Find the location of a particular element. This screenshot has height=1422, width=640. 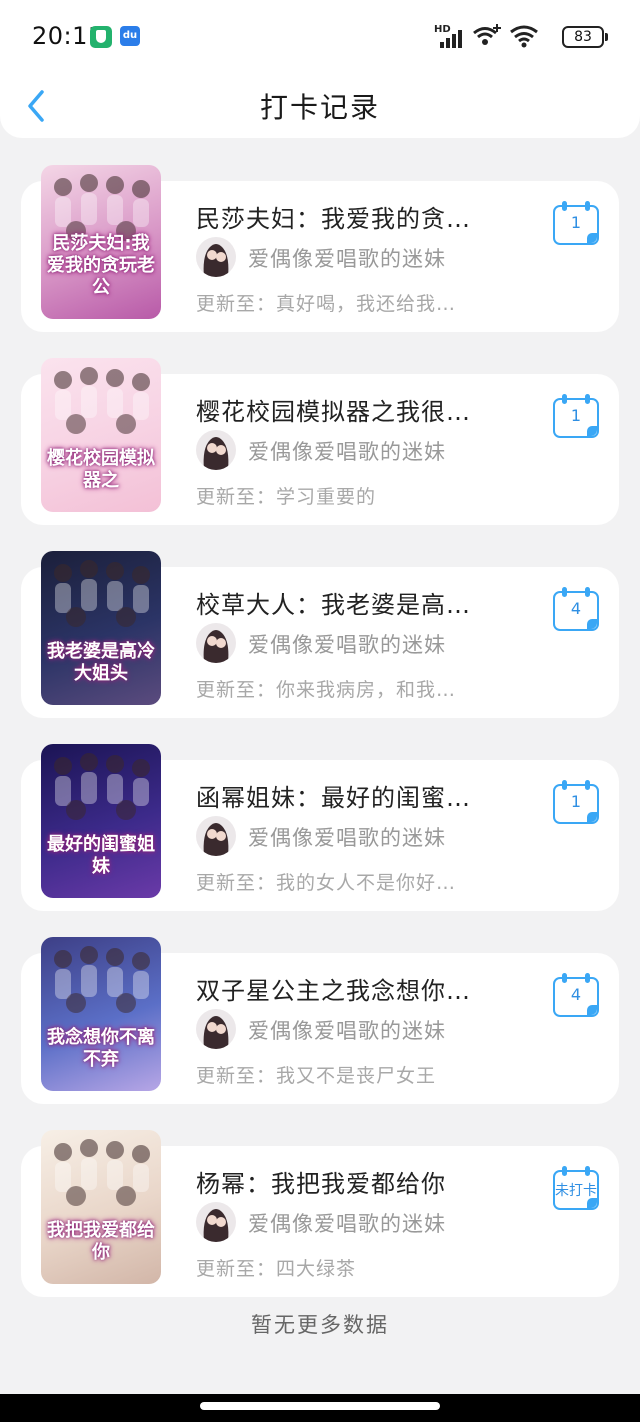

update-status: 更新至：我又不是丧尸女王 is located at coordinates (316, 1076).